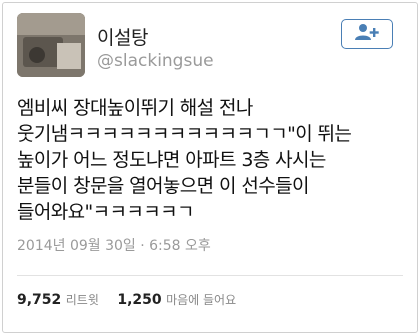 The width and height of the screenshot is (420, 335). Describe the element at coordinates (184, 134) in the screenshot. I see `tweet-line: 웃기냄ㅋㅋㅋㅋㅋㅋㅋㅋㅋㅋㅋㄱㄱ"이 뛰는` at that location.